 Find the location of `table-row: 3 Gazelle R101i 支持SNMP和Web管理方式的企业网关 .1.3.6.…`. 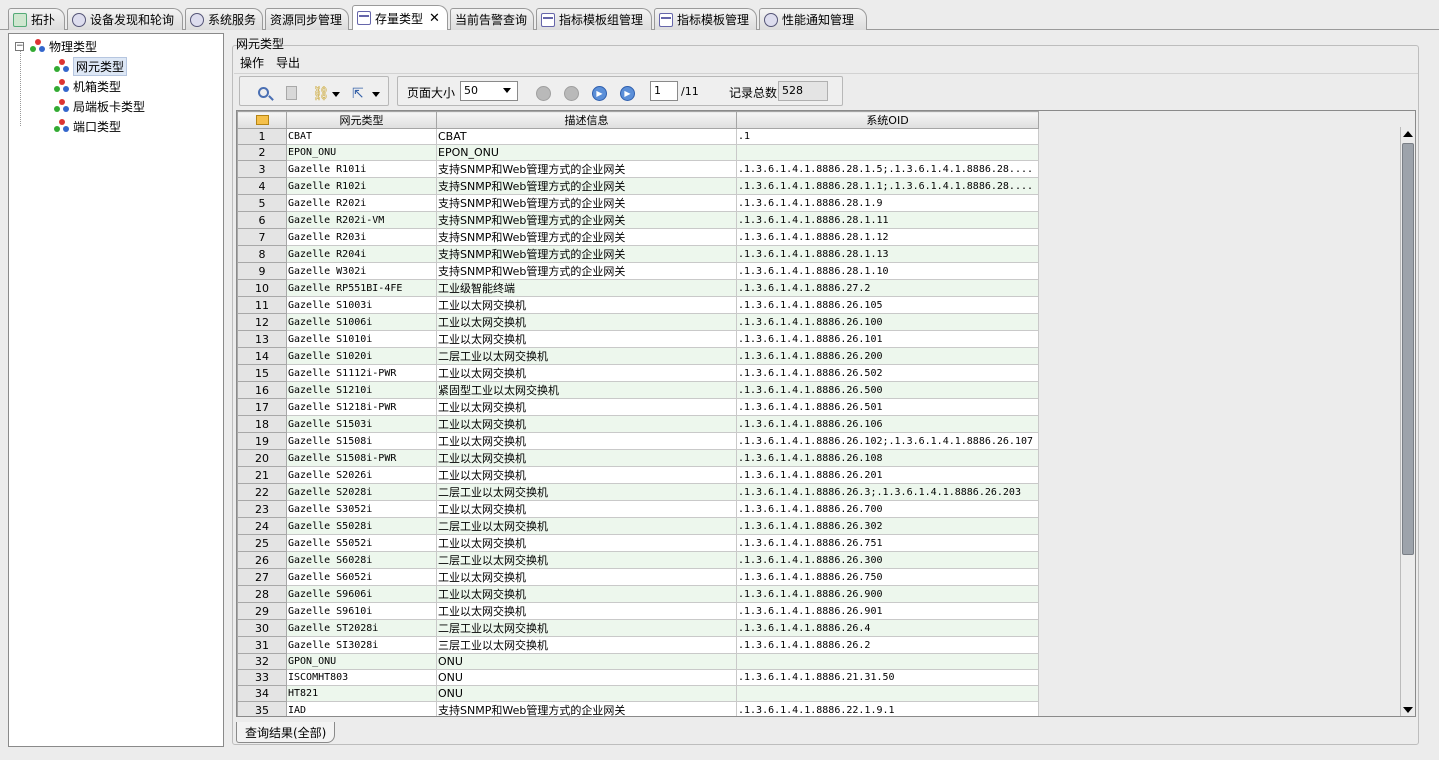

table-row: 3 Gazelle R101i 支持SNMP和Web管理方式的企业网关 .1.3.6.… is located at coordinates (638, 169).